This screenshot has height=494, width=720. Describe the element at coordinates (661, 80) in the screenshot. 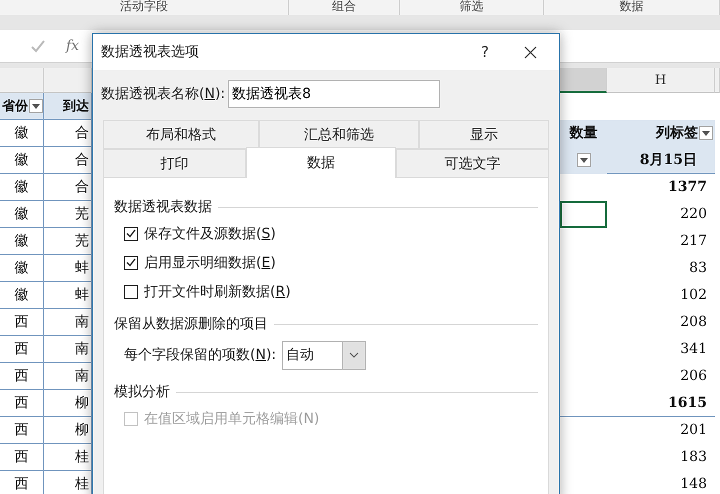

I see `column-header: H` at that location.